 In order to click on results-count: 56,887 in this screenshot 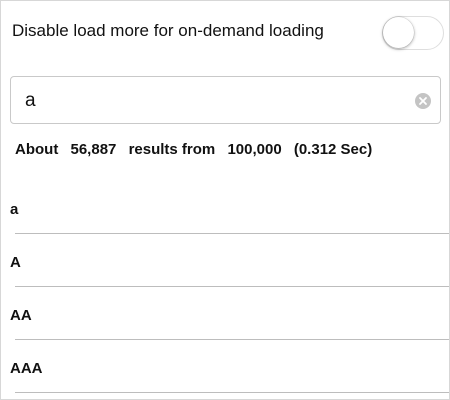, I will do `click(93, 149)`.